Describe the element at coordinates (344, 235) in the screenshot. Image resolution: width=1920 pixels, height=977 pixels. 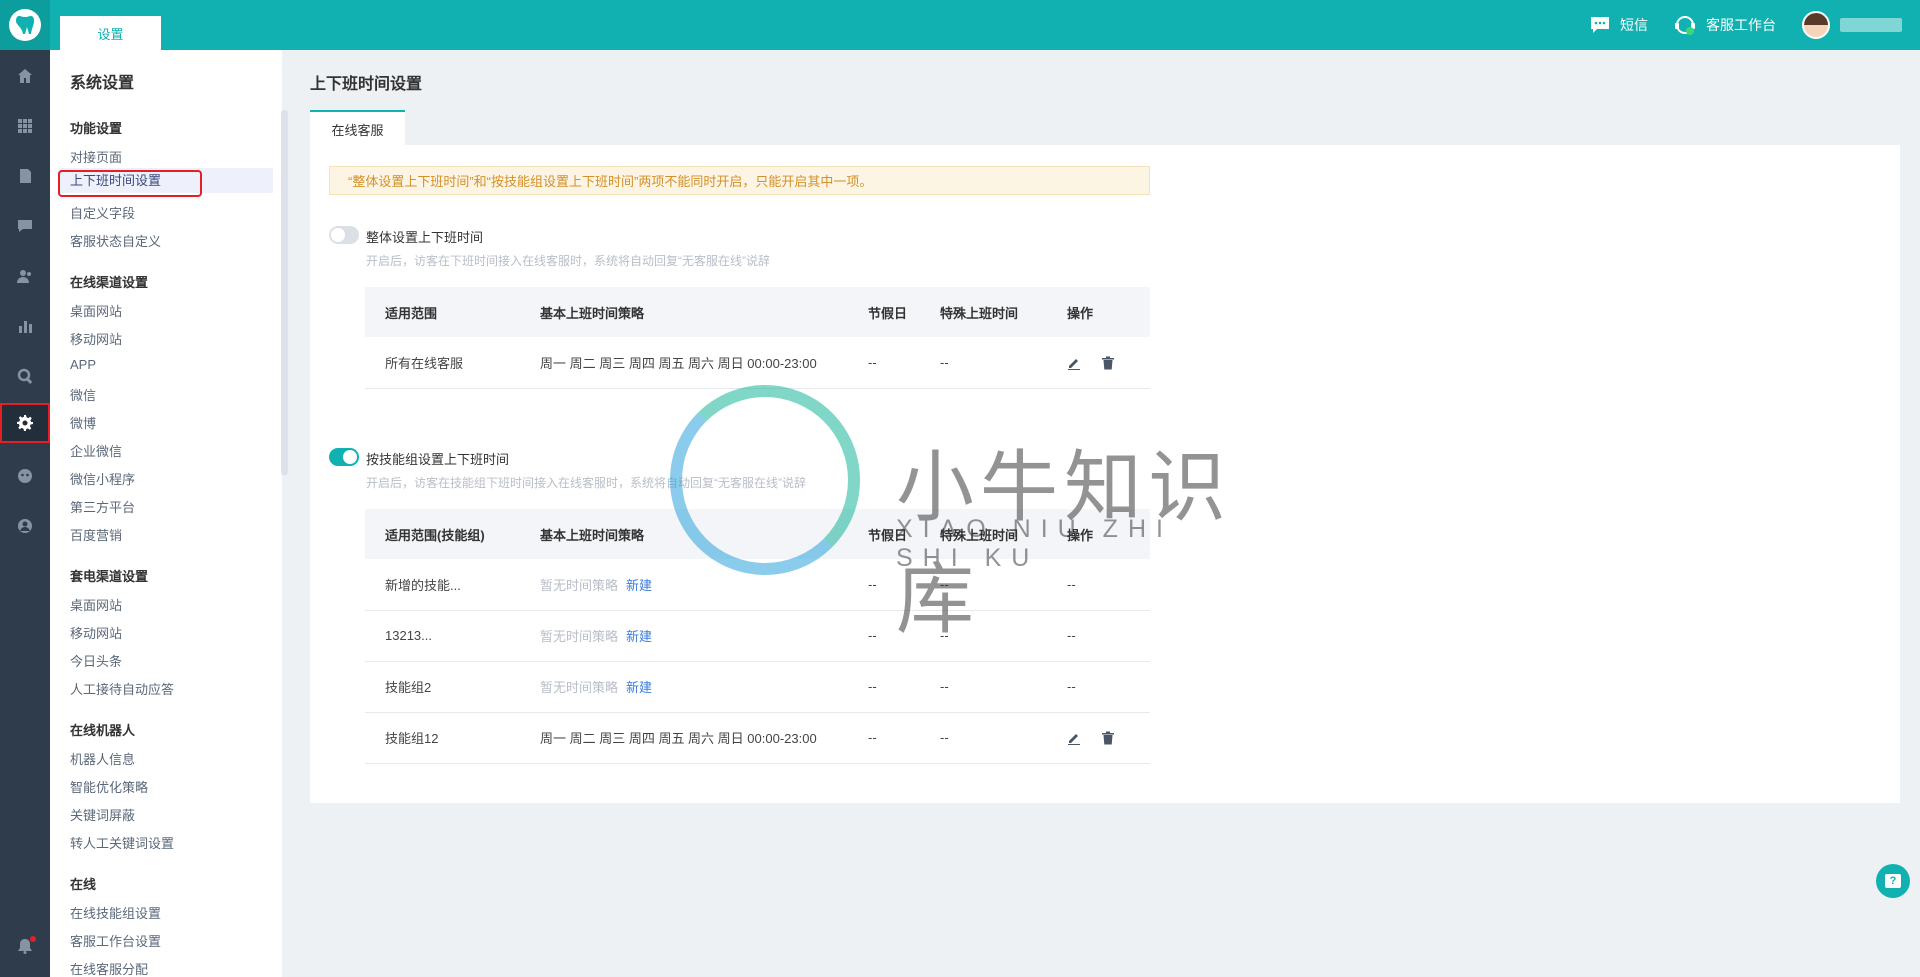
I see `overall-hours-toggle` at that location.